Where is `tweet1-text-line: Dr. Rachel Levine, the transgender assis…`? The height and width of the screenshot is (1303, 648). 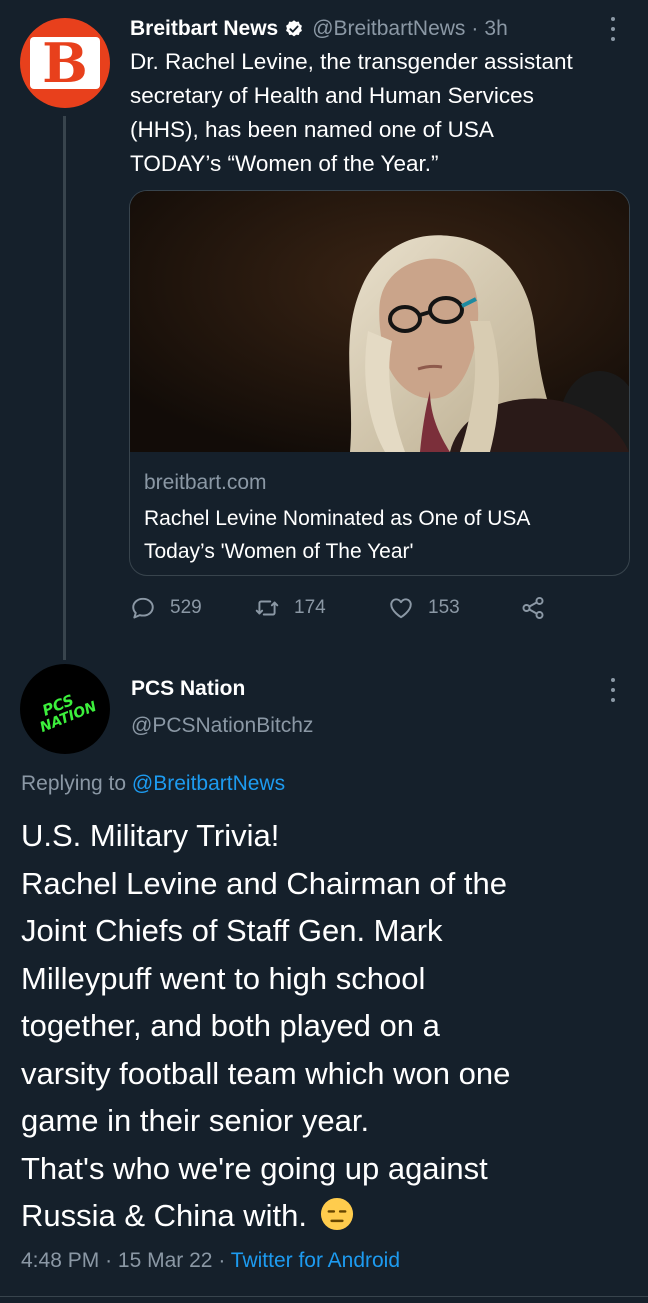 tweet1-text-line: Dr. Rachel Levine, the transgender assis… is located at coordinates (351, 61).